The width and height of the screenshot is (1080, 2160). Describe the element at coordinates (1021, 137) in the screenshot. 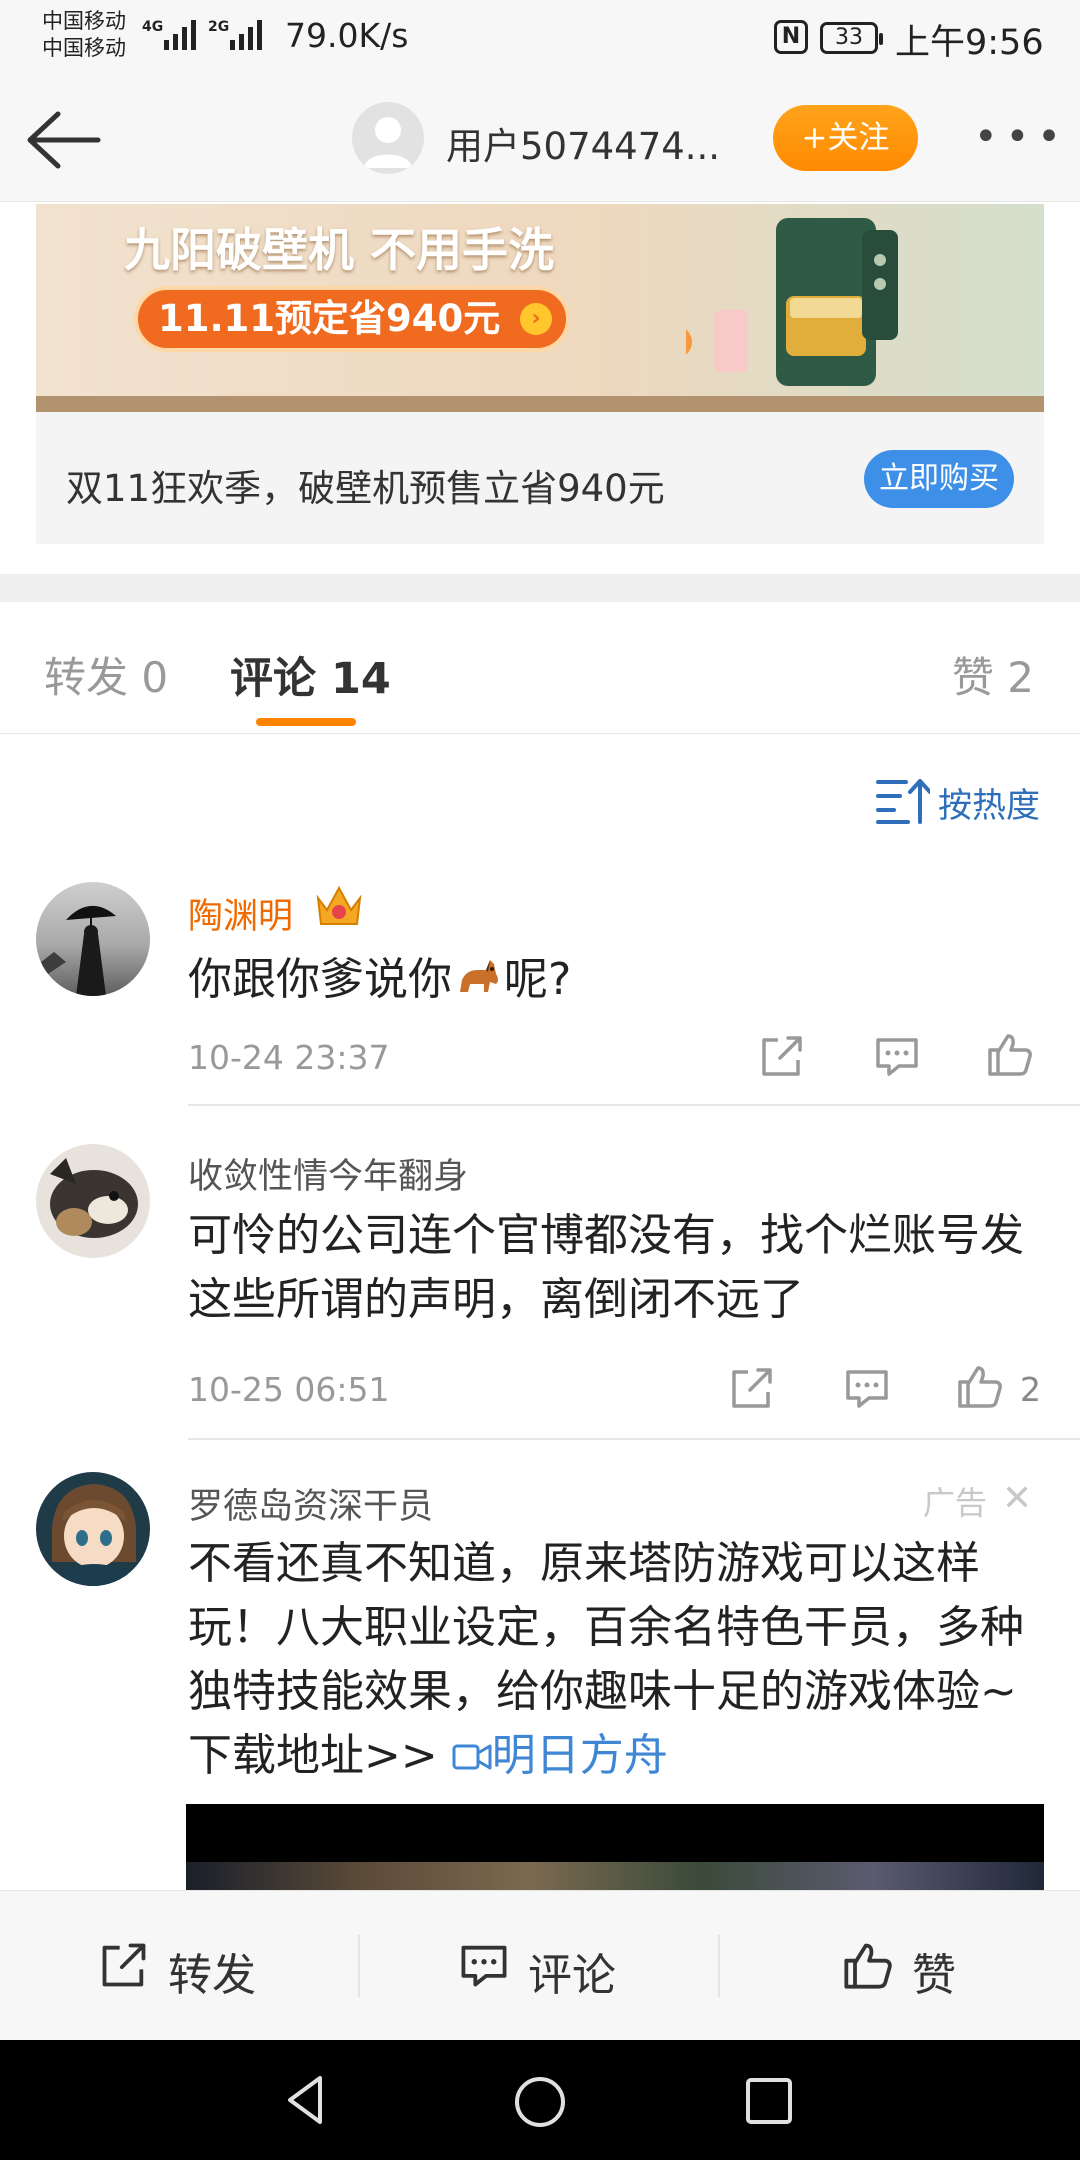

I see `more-dots-icon: •••` at that location.